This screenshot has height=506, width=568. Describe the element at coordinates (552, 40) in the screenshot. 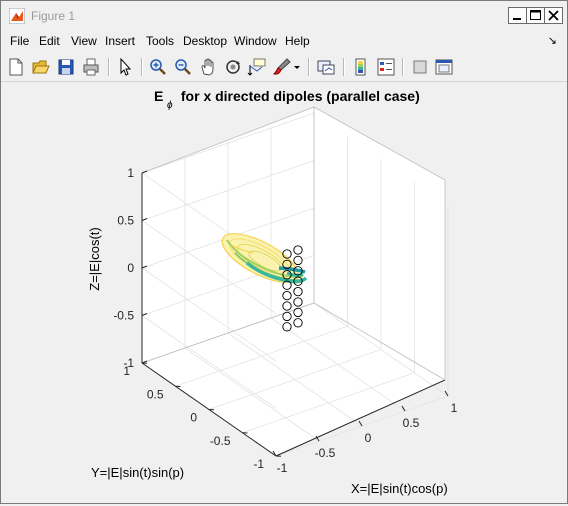

I see `dock-arrow-icon: ↘` at that location.